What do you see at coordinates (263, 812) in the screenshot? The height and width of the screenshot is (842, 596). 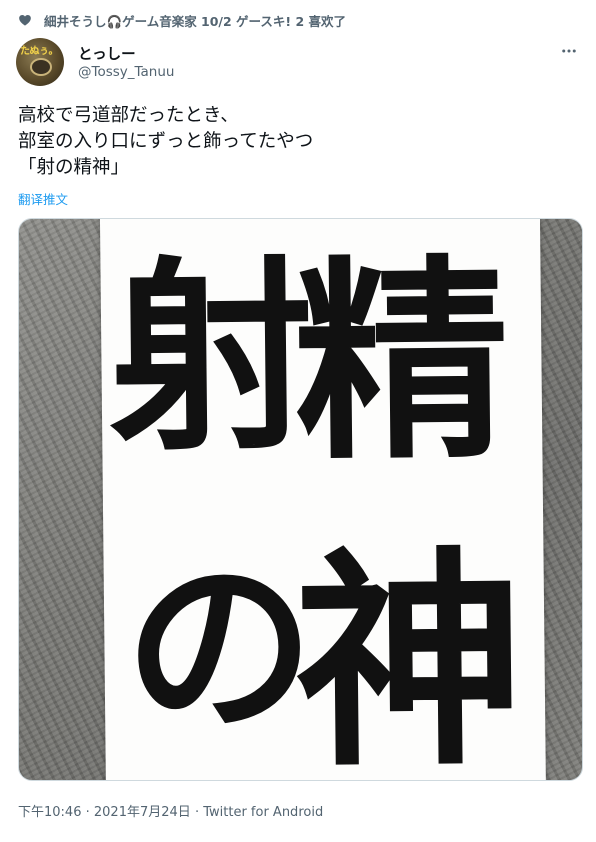 I see `tweet-source: Twitter for Android` at bounding box center [263, 812].